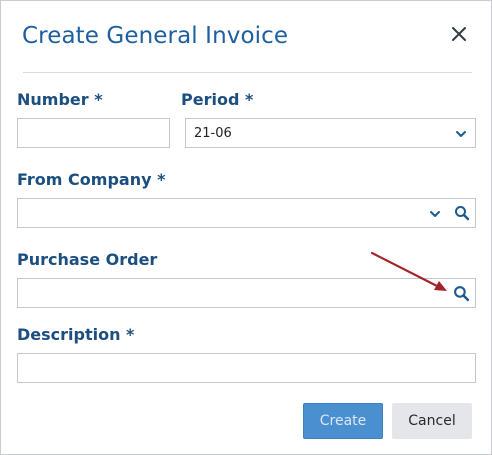 The width and height of the screenshot is (492, 455). Describe the element at coordinates (246, 213) in the screenshot. I see `from-company-field` at that location.